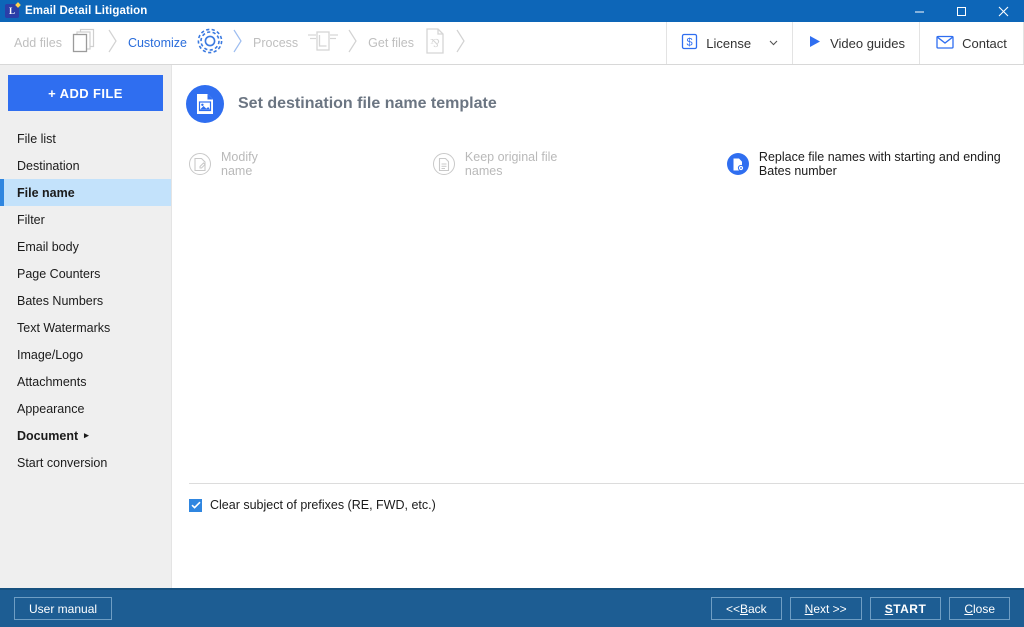 This screenshot has height=627, width=1024. What do you see at coordinates (195, 505) in the screenshot?
I see `clear-subject-prefixes-checkbox` at bounding box center [195, 505].